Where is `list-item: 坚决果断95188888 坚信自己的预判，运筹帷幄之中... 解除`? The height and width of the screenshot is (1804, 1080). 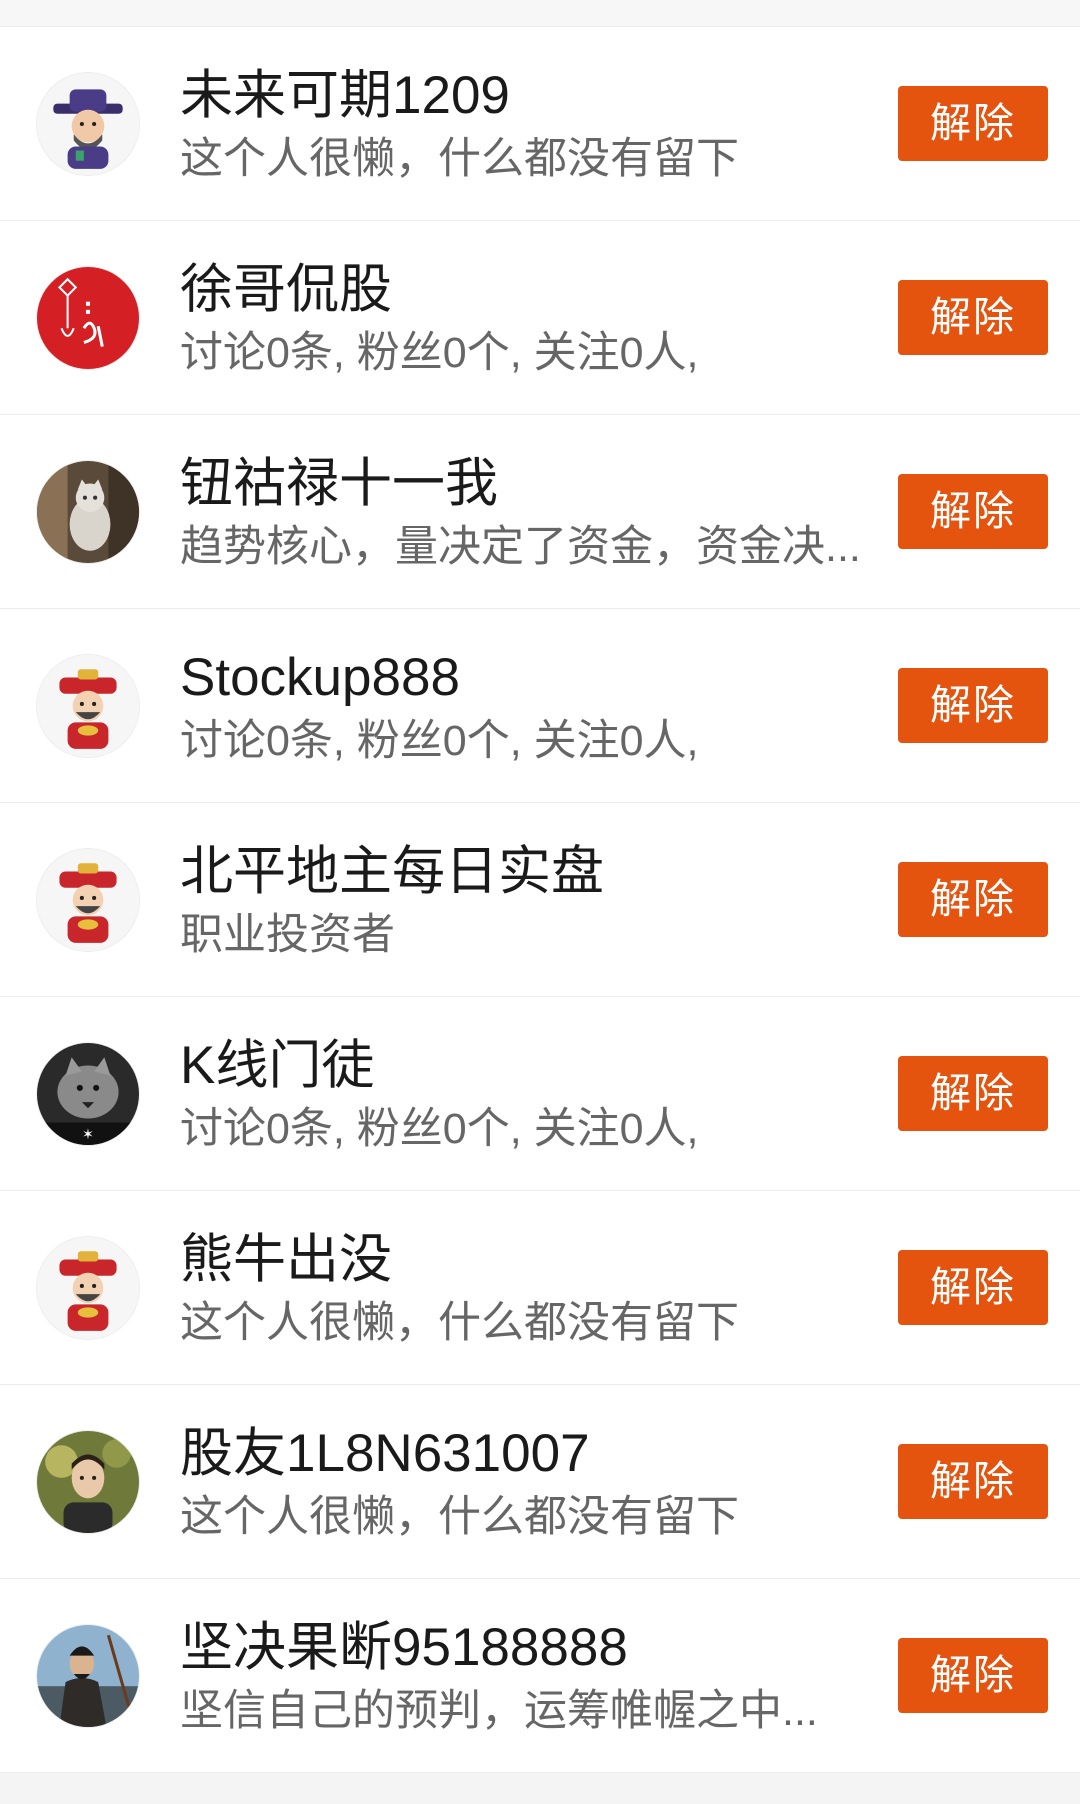 list-item: 坚决果断95188888 坚信自己的预判，运筹帷幄之中... 解除 is located at coordinates (540, 1676).